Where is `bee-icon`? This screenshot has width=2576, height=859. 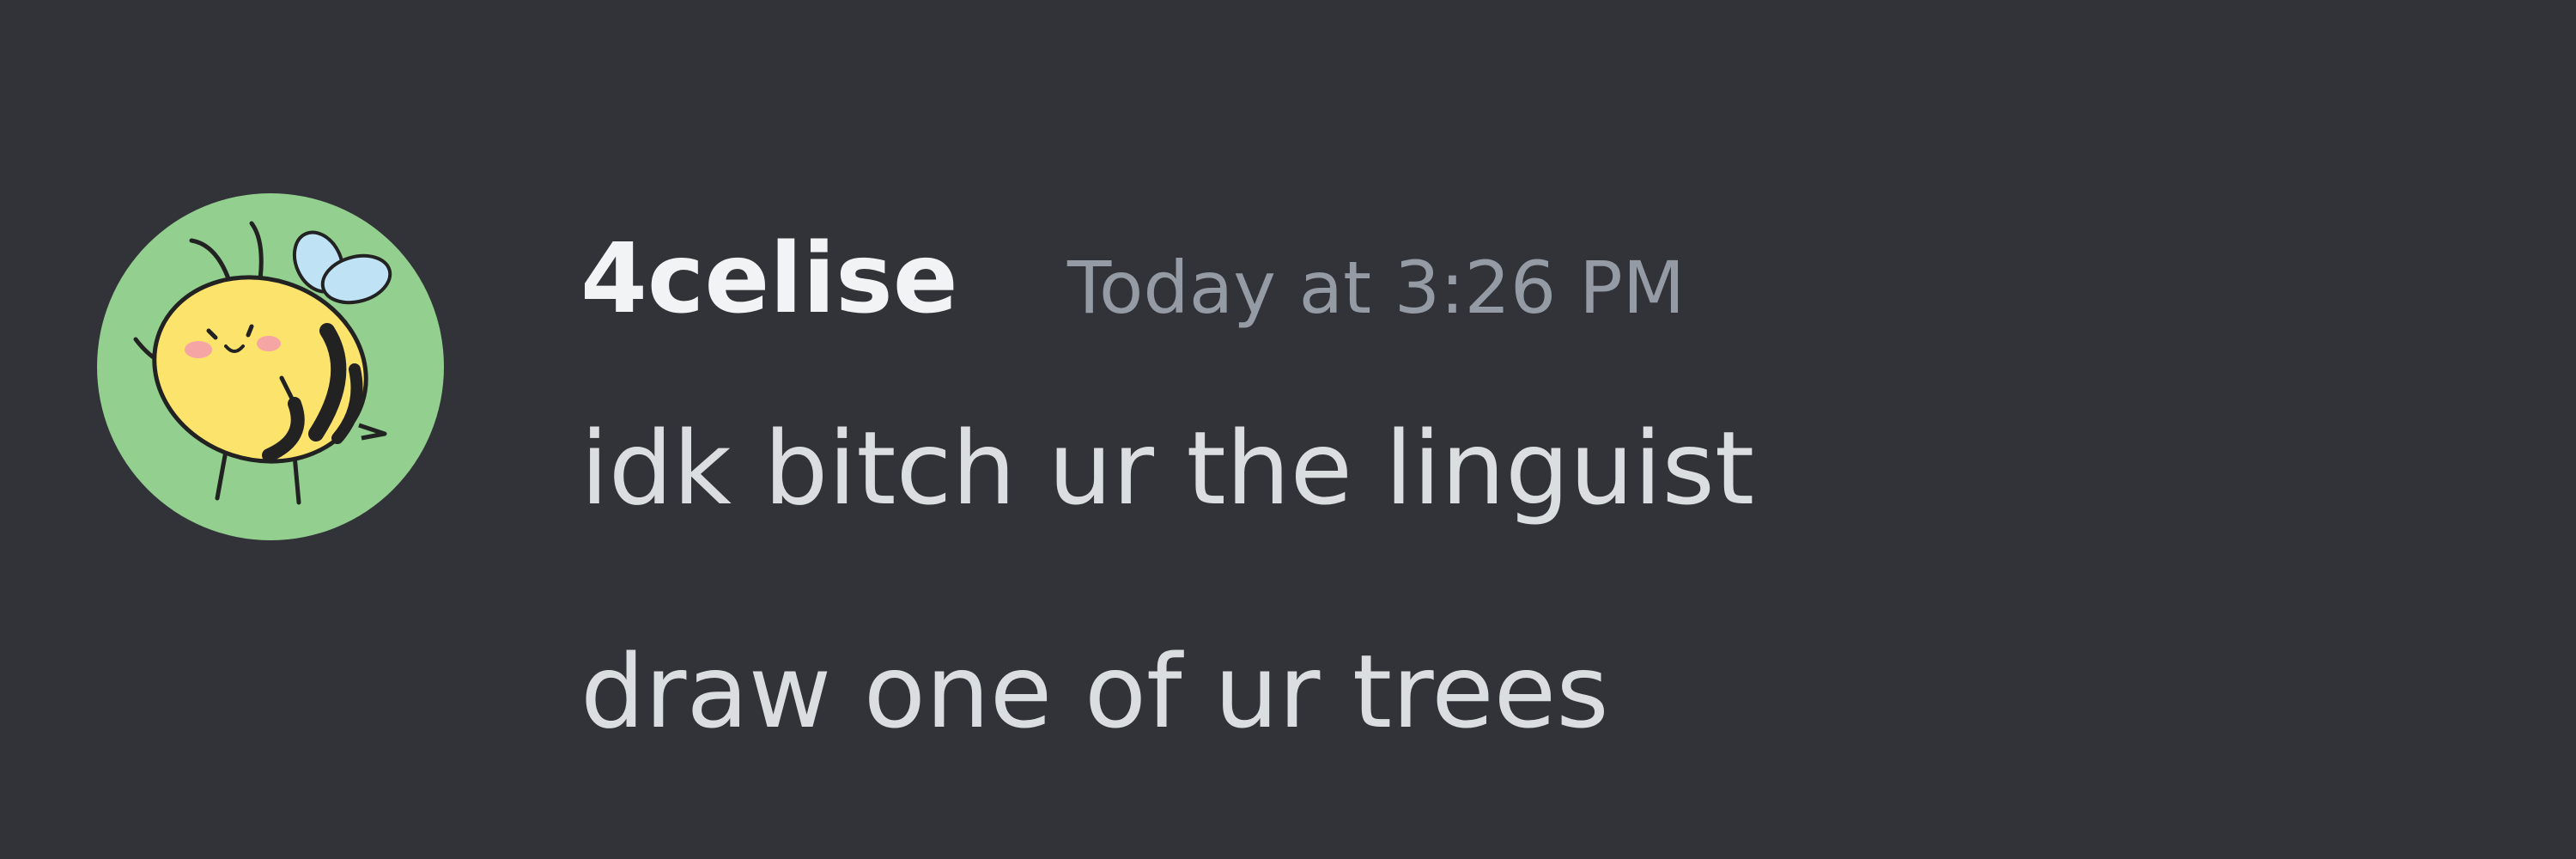 bee-icon is located at coordinates (262, 363).